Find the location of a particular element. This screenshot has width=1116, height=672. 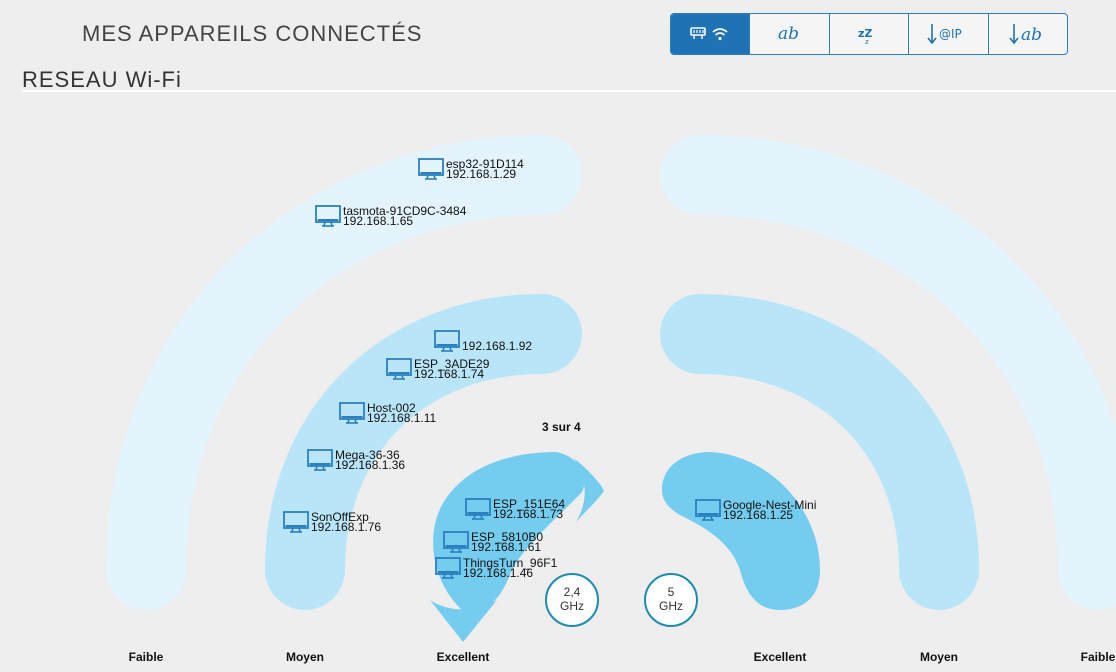

band-5ghz-value: 5 is located at coordinates (671, 592).